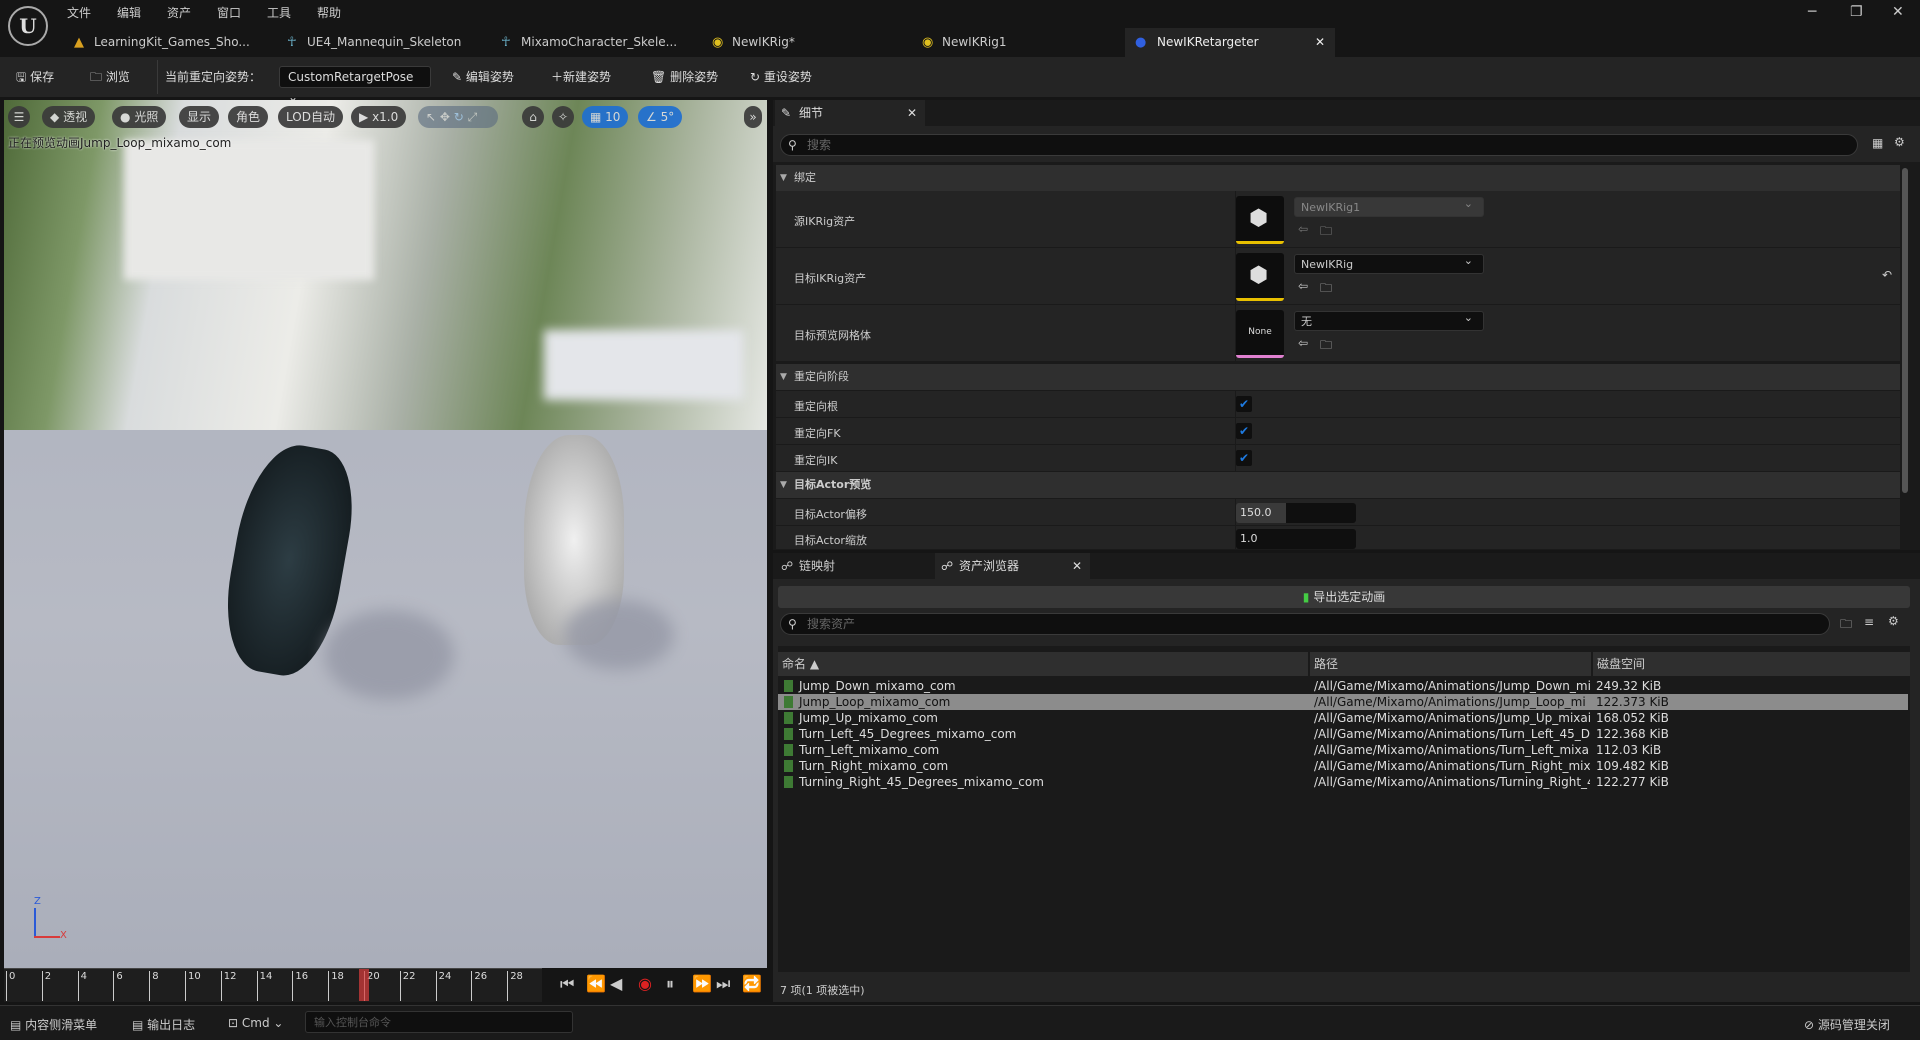  What do you see at coordinates (1389, 319) in the screenshot?
I see `preview-mesh-dropdown: 无` at bounding box center [1389, 319].